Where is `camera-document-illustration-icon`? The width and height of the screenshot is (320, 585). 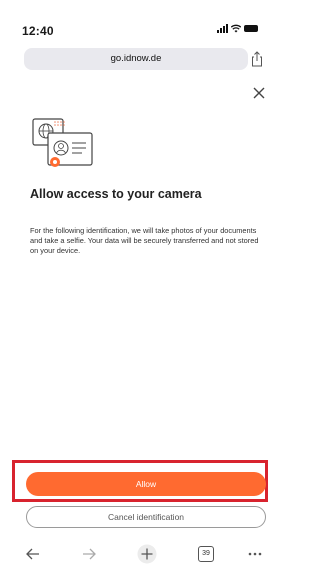 camera-document-illustration-icon is located at coordinates (62, 142).